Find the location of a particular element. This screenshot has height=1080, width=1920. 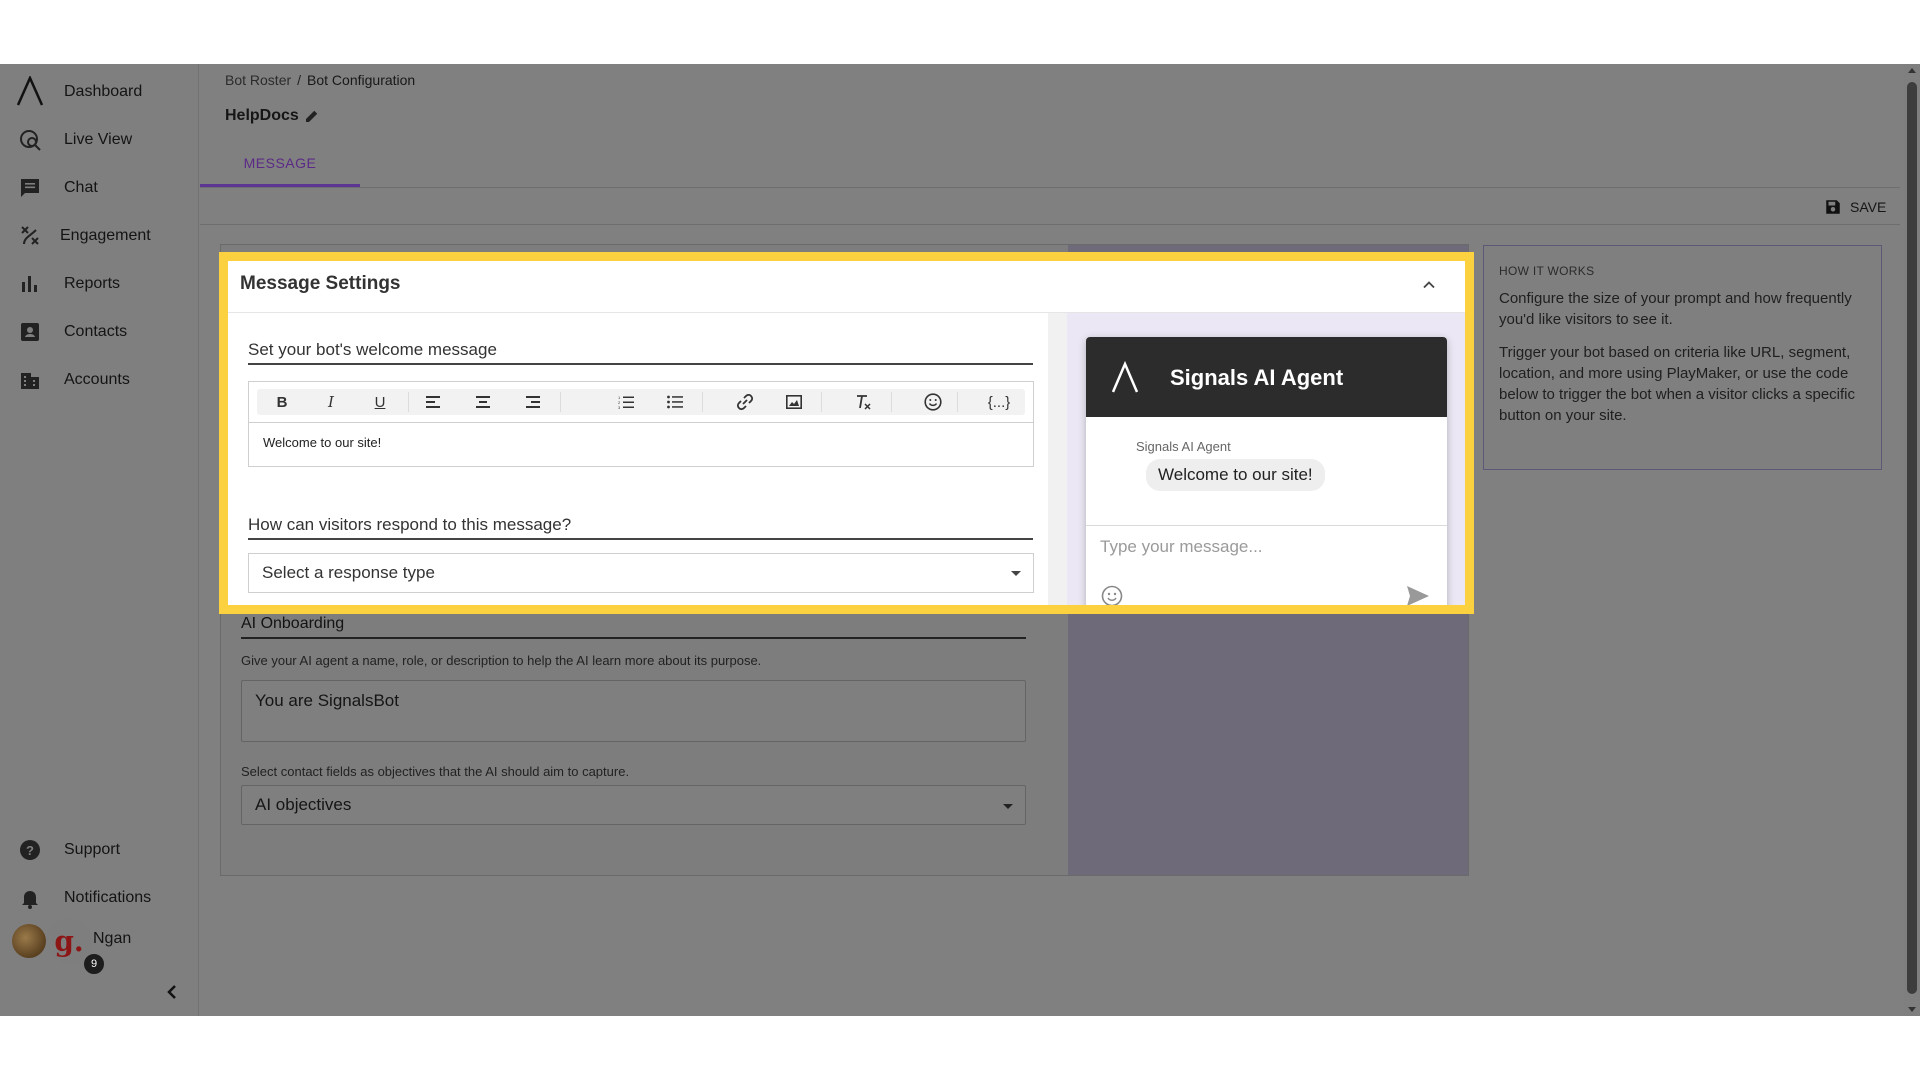

image-button is located at coordinates (794, 402).